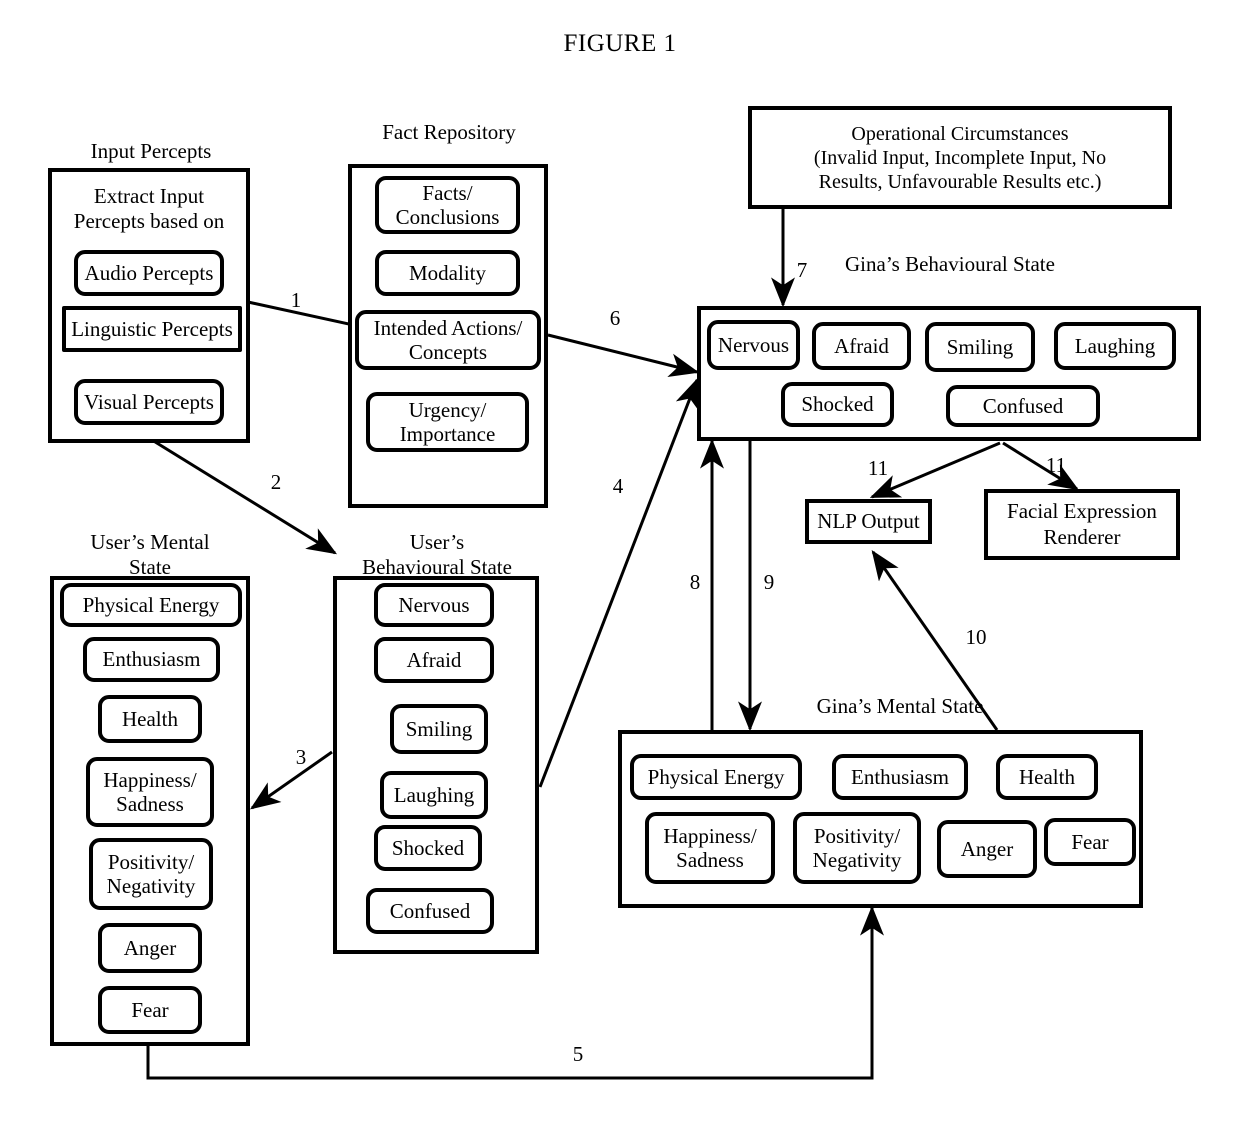 The width and height of the screenshot is (1240, 1136). I want to click on fact-repository-item-urgency-label: Urgency/ Importance, so click(447, 421).